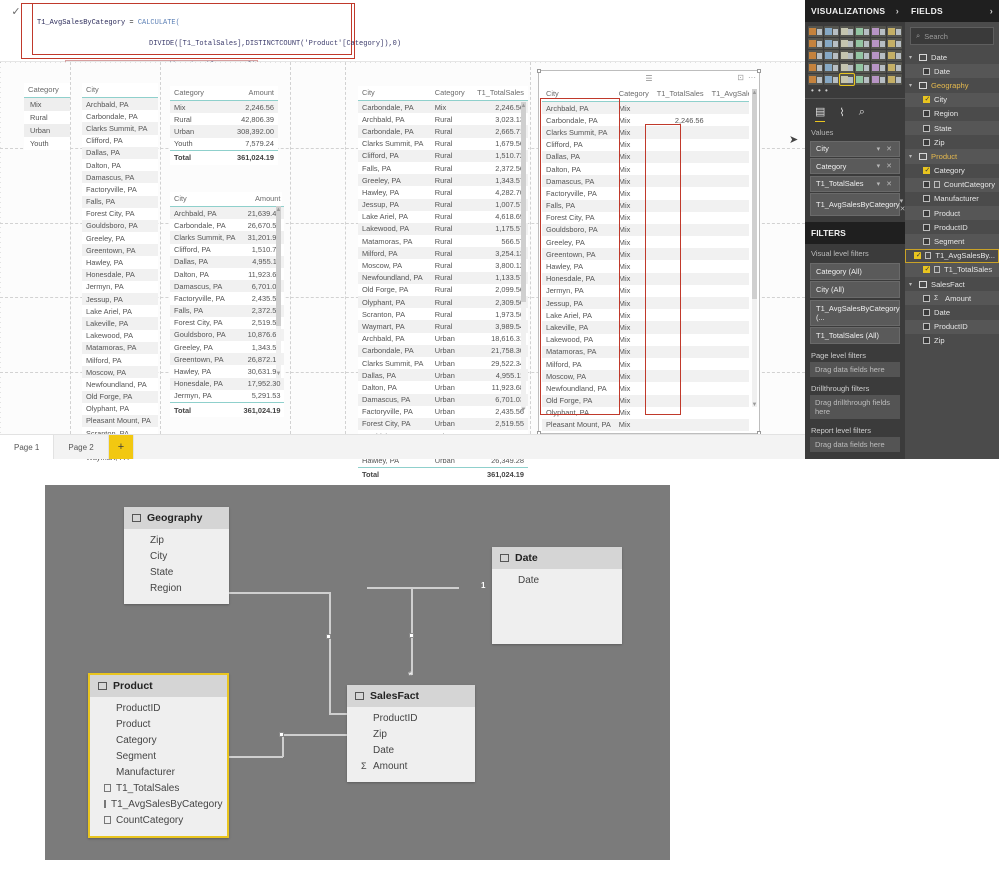 Image resolution: width=999 pixels, height=894 pixels. I want to click on more-options-icon: ···, so click(752, 77).